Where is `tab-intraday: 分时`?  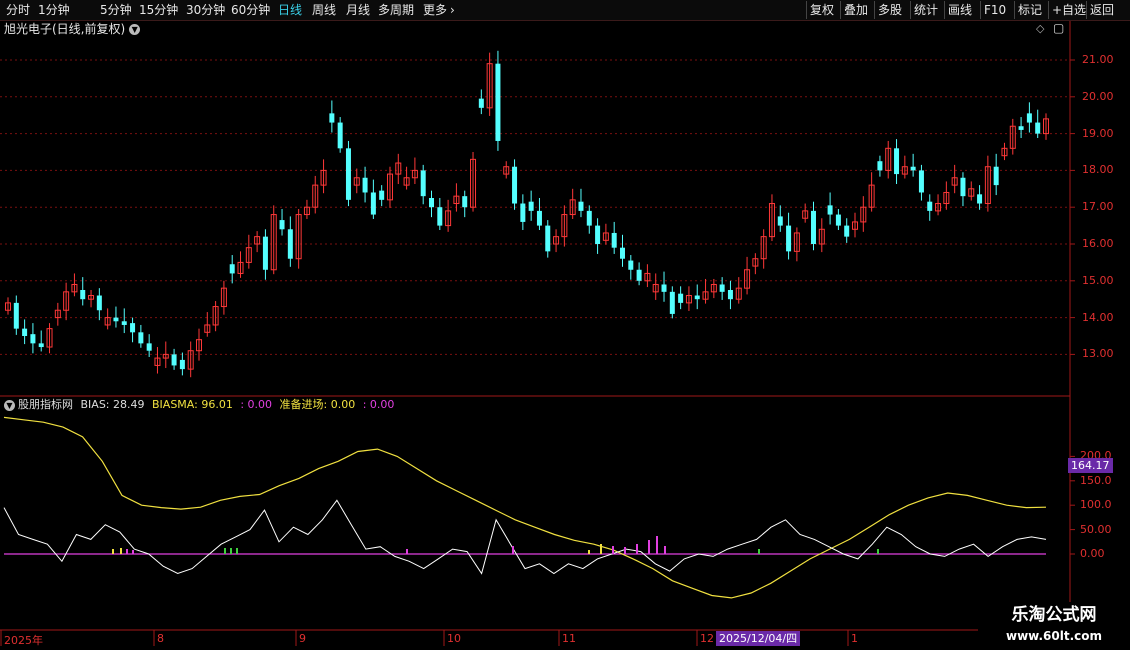 tab-intraday: 分时 is located at coordinates (18, 10).